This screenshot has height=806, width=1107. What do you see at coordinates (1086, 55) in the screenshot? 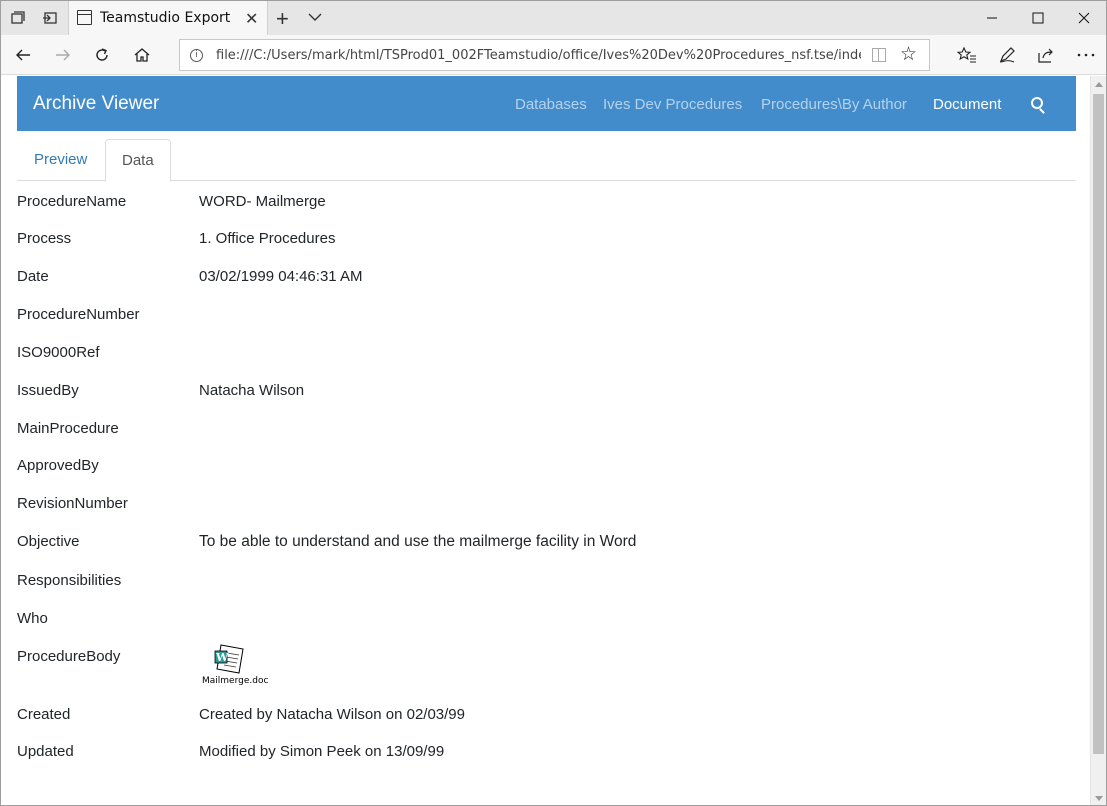
I see `more-options-icon` at bounding box center [1086, 55].